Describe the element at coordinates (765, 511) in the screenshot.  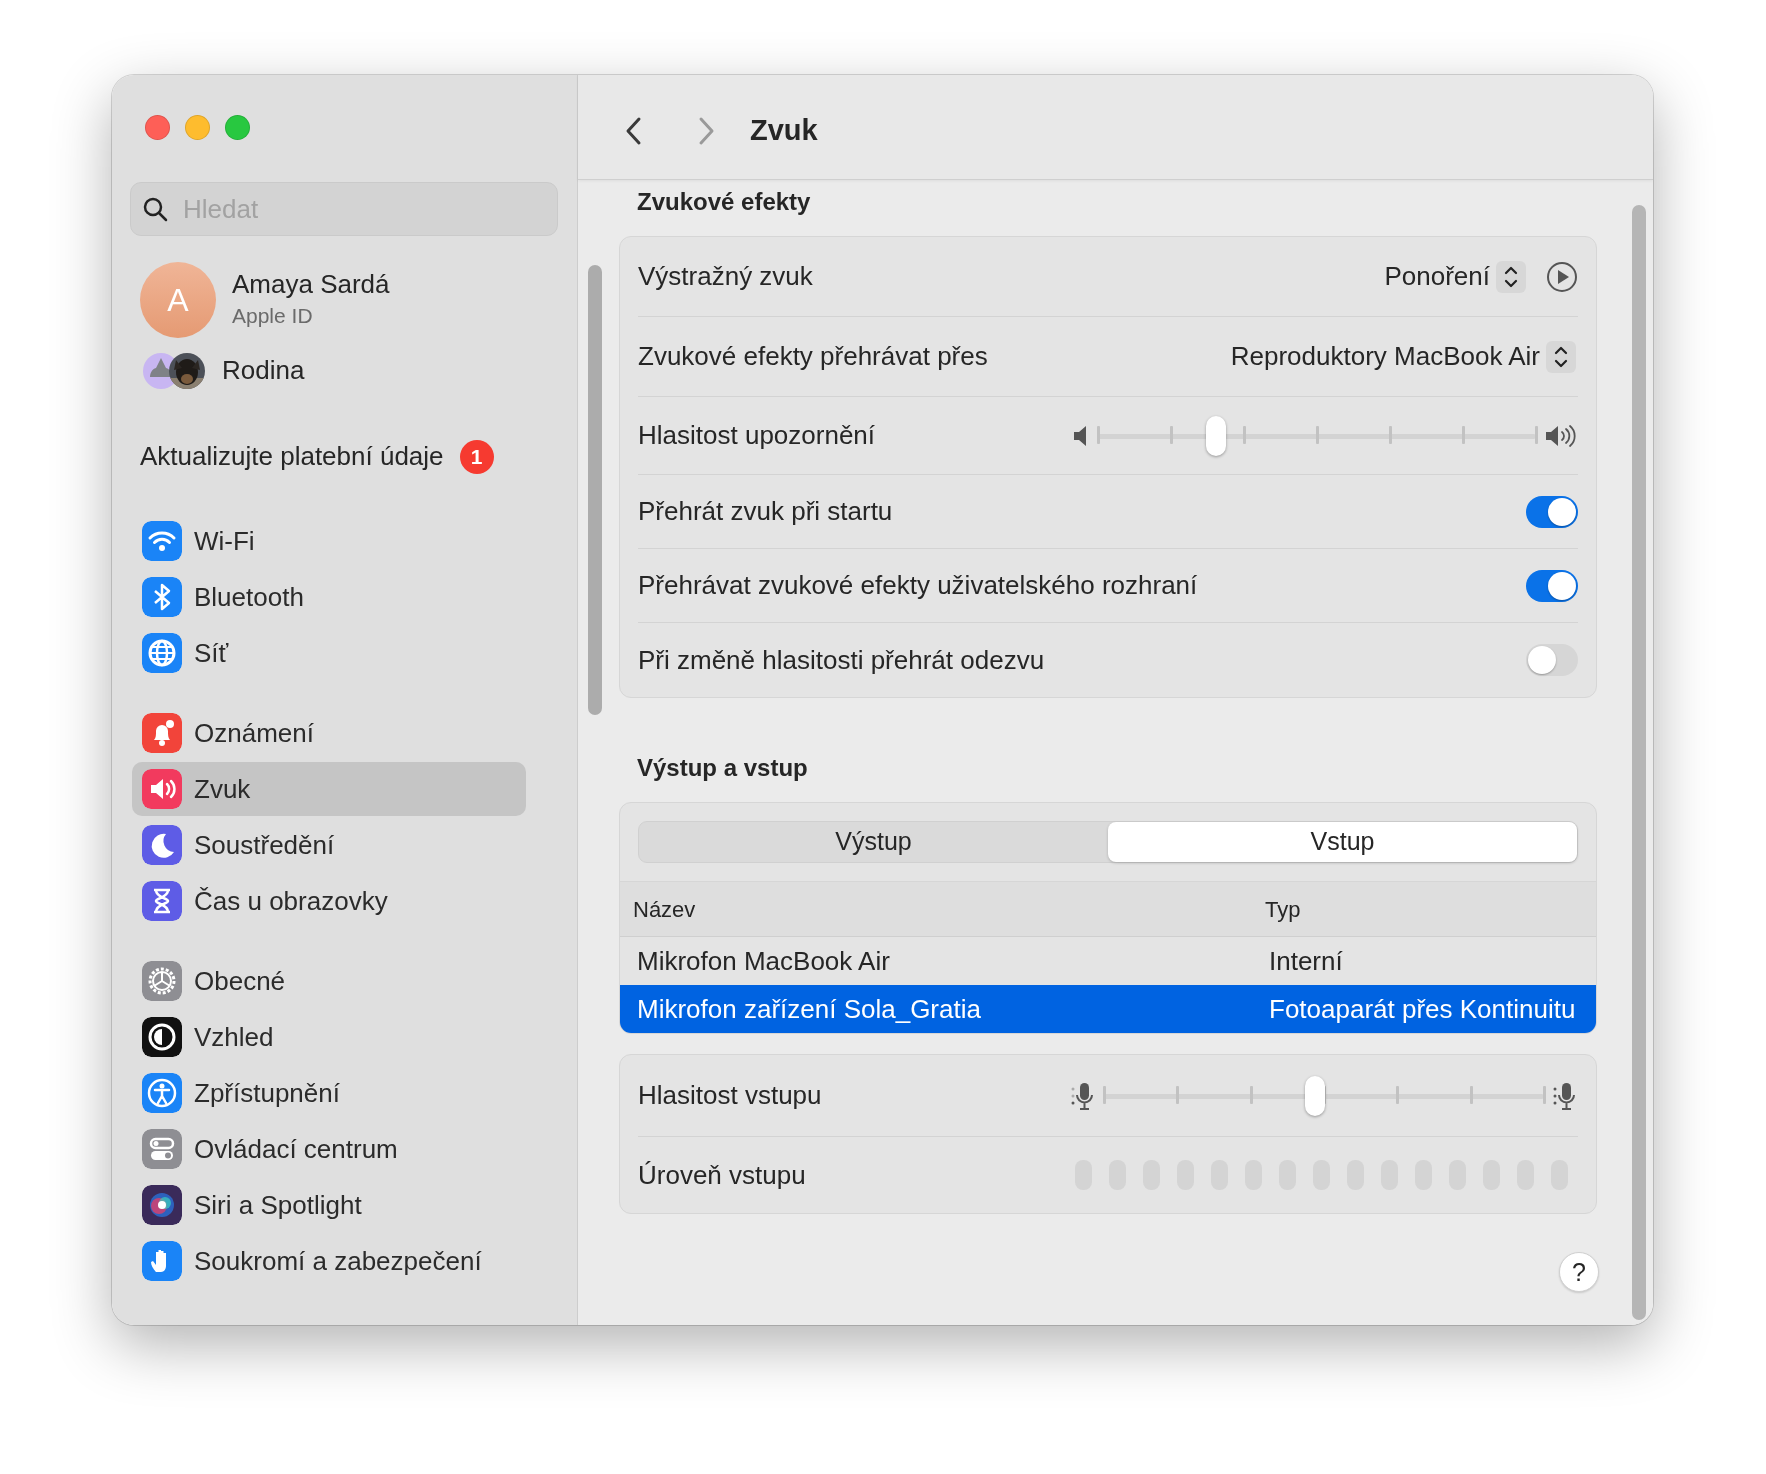
I see `setting-label: Přehrát zvuk při startu` at that location.